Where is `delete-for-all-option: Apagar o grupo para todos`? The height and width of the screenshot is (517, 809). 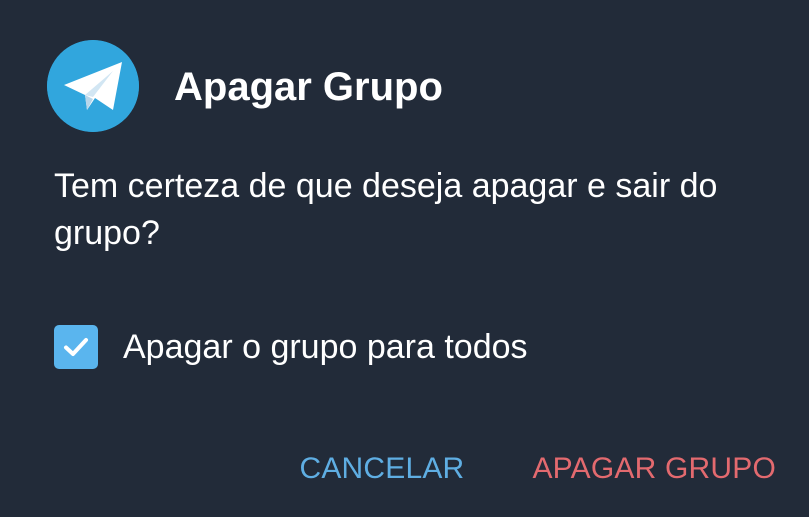
delete-for-all-option: Apagar o grupo para todos is located at coordinates (291, 347).